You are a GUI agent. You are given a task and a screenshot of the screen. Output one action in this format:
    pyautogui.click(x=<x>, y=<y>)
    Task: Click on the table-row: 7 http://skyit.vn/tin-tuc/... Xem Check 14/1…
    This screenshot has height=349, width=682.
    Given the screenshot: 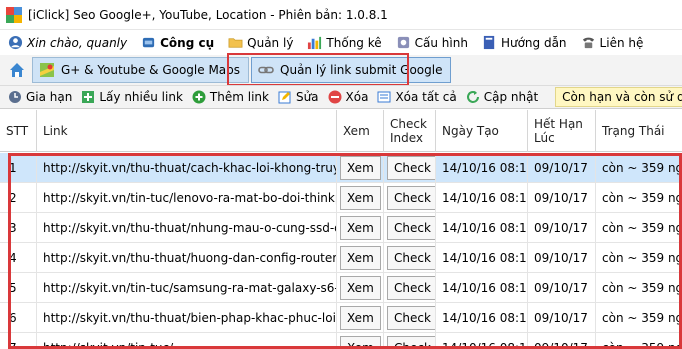 What is the action you would take?
    pyautogui.click(x=341, y=341)
    